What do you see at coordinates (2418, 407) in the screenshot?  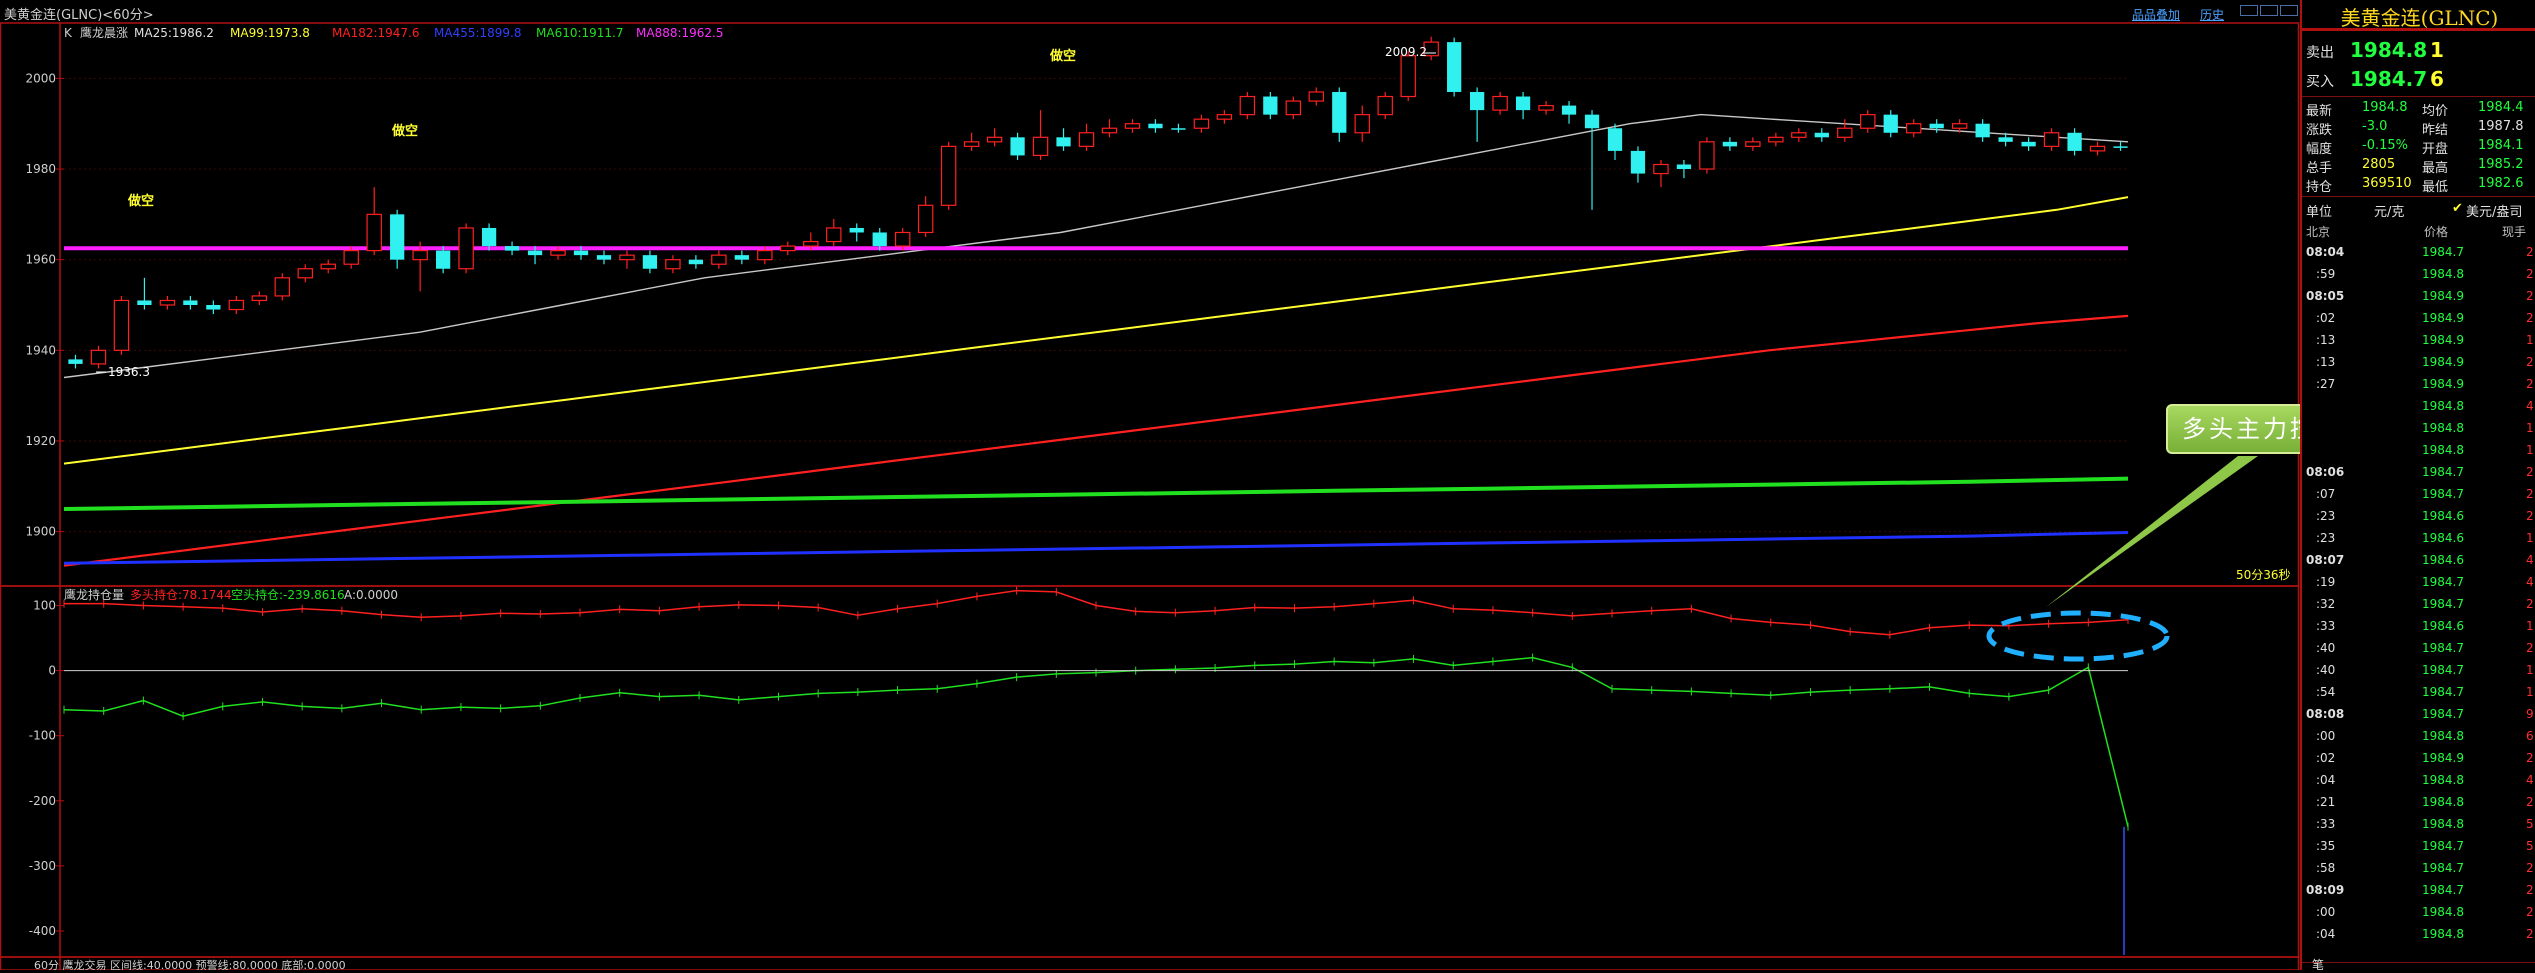 I see `tick-row: 1984.8 4` at bounding box center [2418, 407].